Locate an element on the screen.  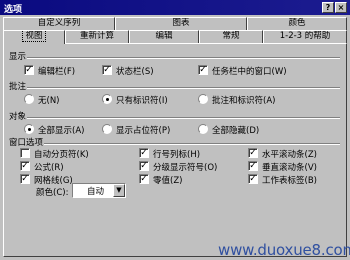
vertical-scrollbar-label: 垂直滚动条(V) is located at coordinates (289, 168).